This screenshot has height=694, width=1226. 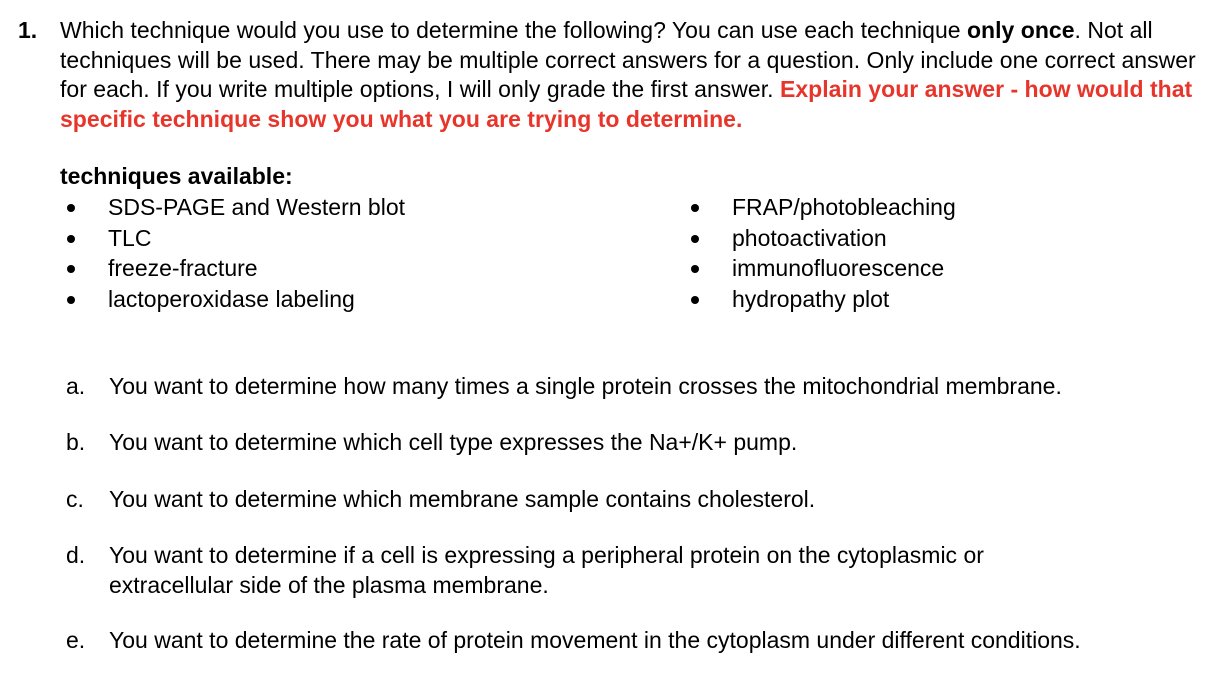 I want to click on sub-question-letter: b., so click(x=76, y=442).